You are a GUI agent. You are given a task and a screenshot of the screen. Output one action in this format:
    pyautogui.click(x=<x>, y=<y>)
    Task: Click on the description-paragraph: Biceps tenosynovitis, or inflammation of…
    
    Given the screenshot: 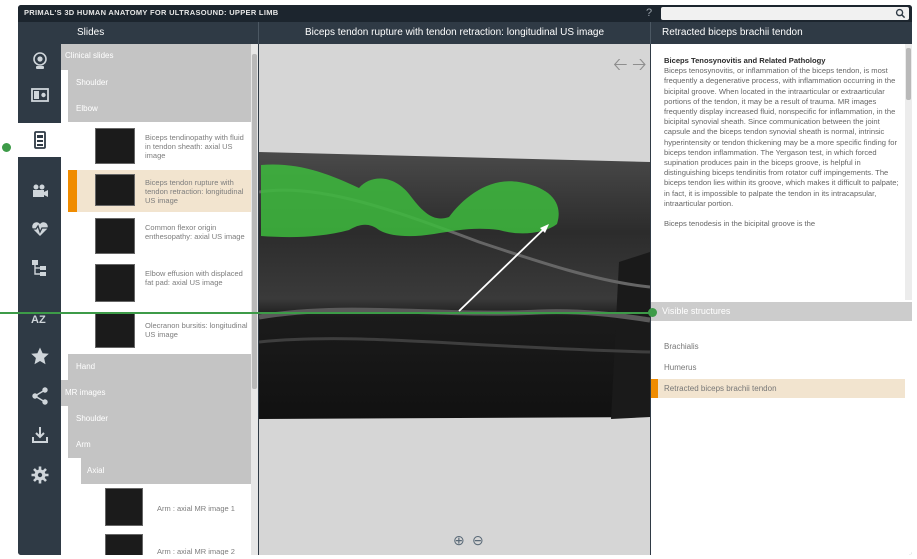 What is the action you would take?
    pyautogui.click(x=781, y=137)
    